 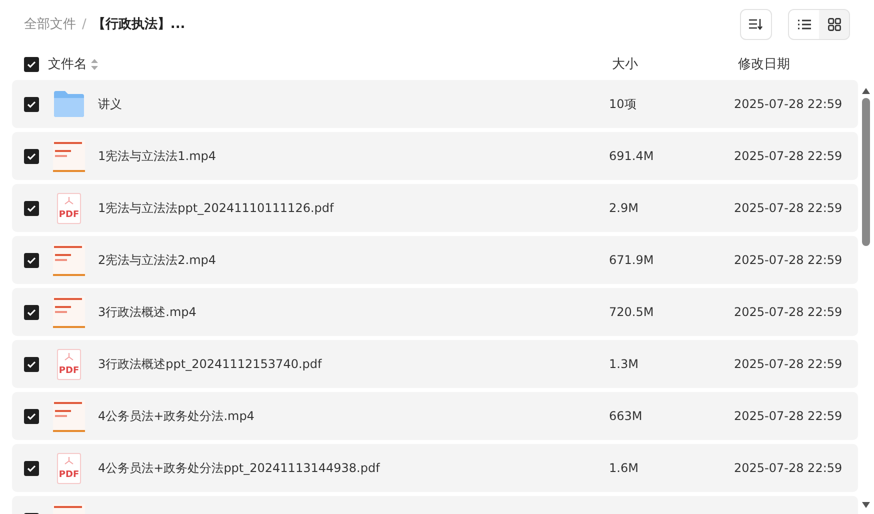 I want to click on file-name: 1宪法与立法法1.mp4, so click(x=157, y=156).